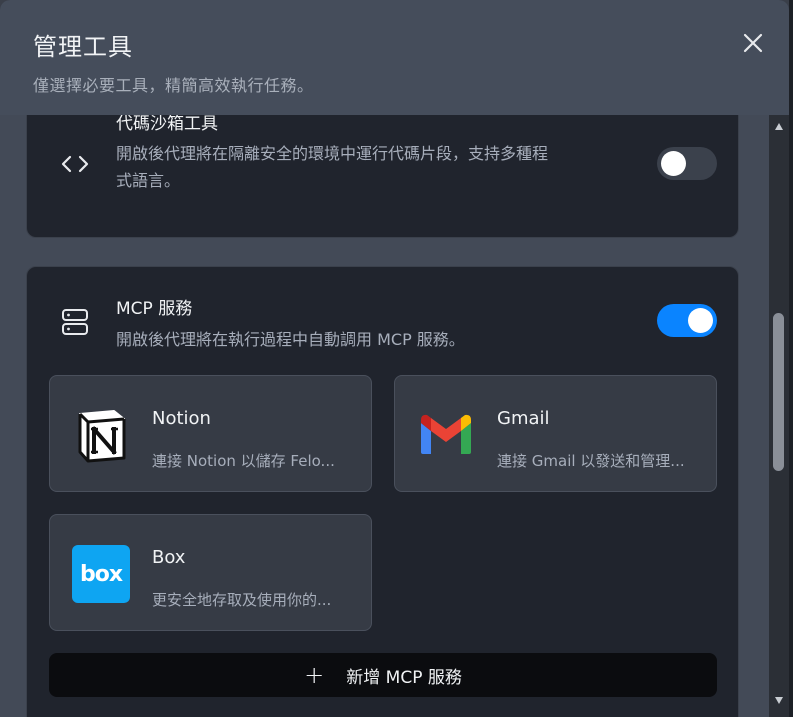 The width and height of the screenshot is (793, 717). What do you see at coordinates (101, 574) in the screenshot?
I see `box-logo: box` at bounding box center [101, 574].